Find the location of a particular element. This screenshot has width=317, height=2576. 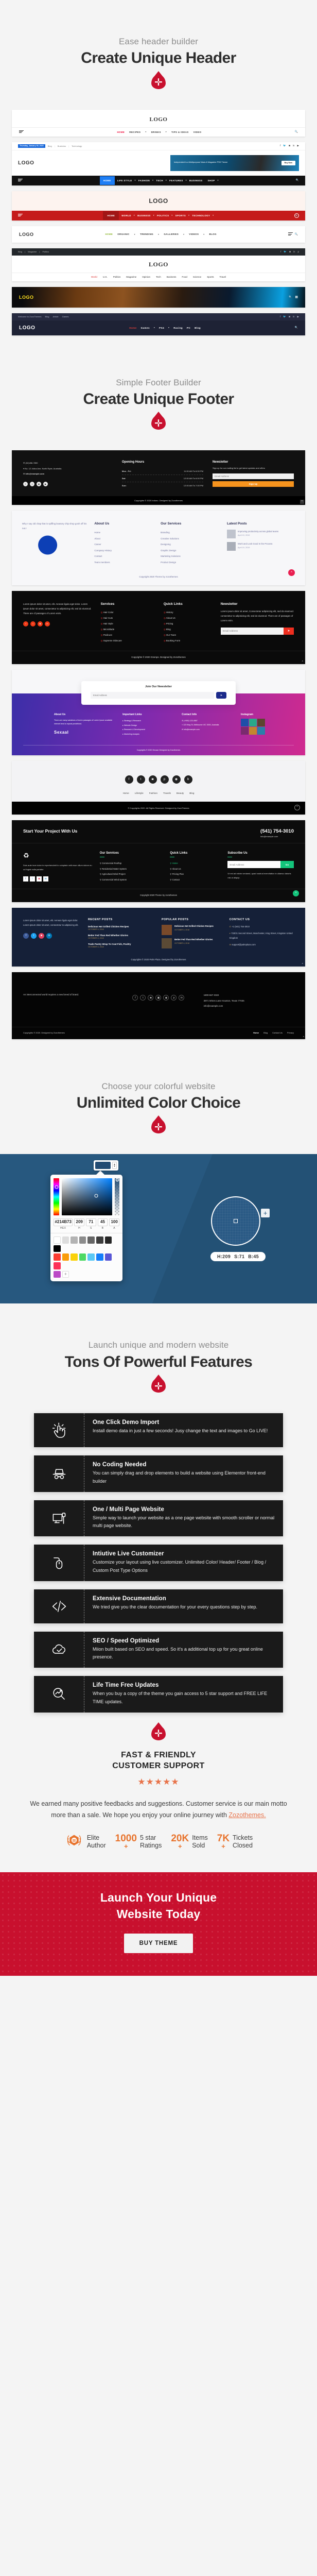

topbar-link: Magazine is located at coordinates (32, 251).